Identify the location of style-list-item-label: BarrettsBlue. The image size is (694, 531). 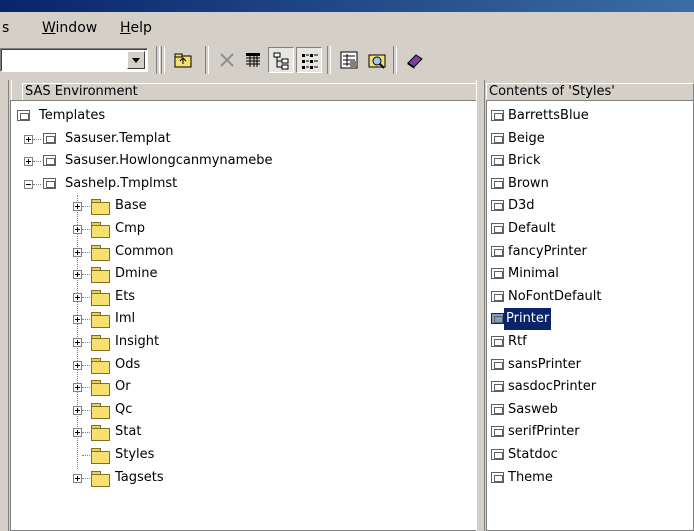
(548, 115).